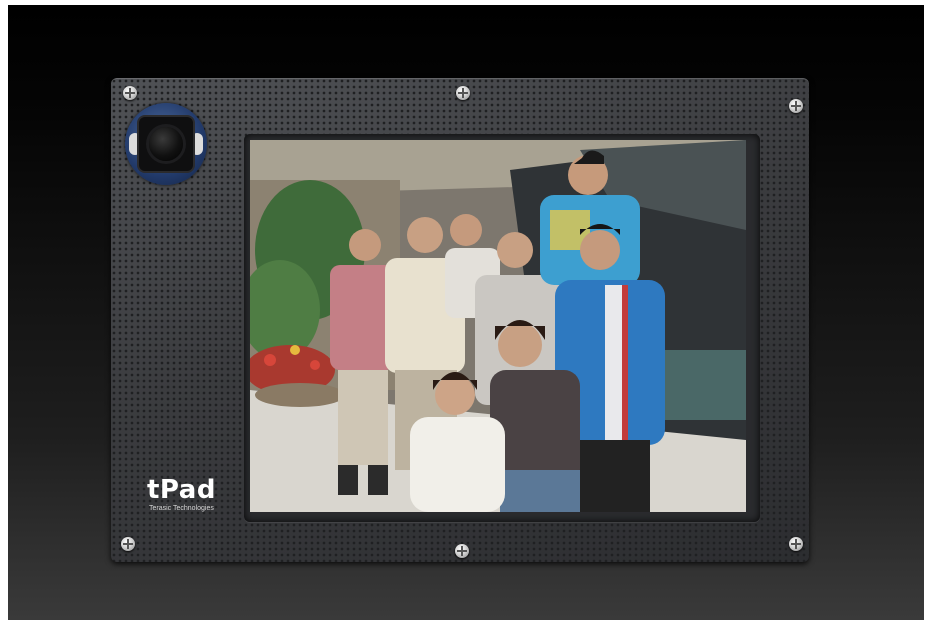 The image size is (929, 625). I want to click on brand-name: tPad, so click(181, 490).